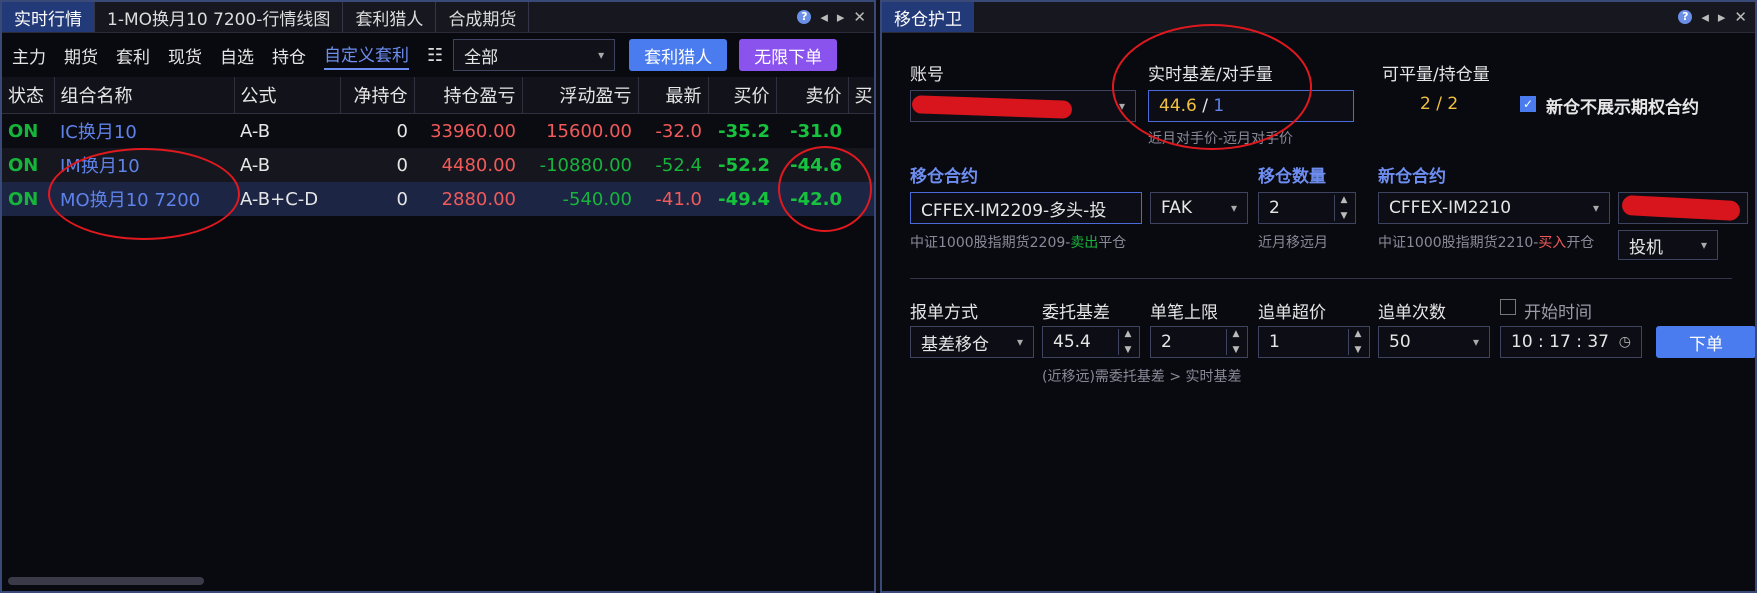  What do you see at coordinates (744, 131) in the screenshot?
I see `row-bid: -35.2` at bounding box center [744, 131].